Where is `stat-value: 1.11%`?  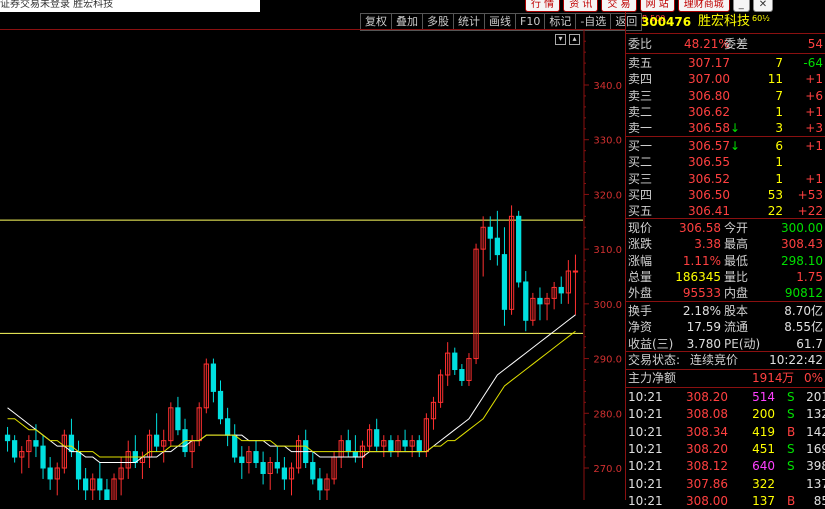 stat-value: 1.11% is located at coordinates (701, 260).